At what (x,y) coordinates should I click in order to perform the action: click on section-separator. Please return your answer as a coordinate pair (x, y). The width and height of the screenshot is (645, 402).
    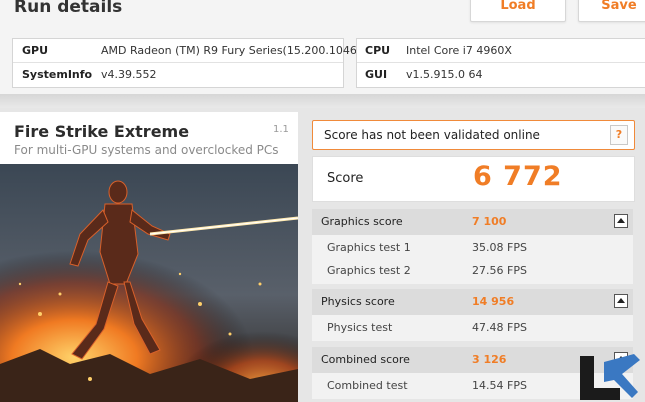
    Looking at the image, I should click on (322, 101).